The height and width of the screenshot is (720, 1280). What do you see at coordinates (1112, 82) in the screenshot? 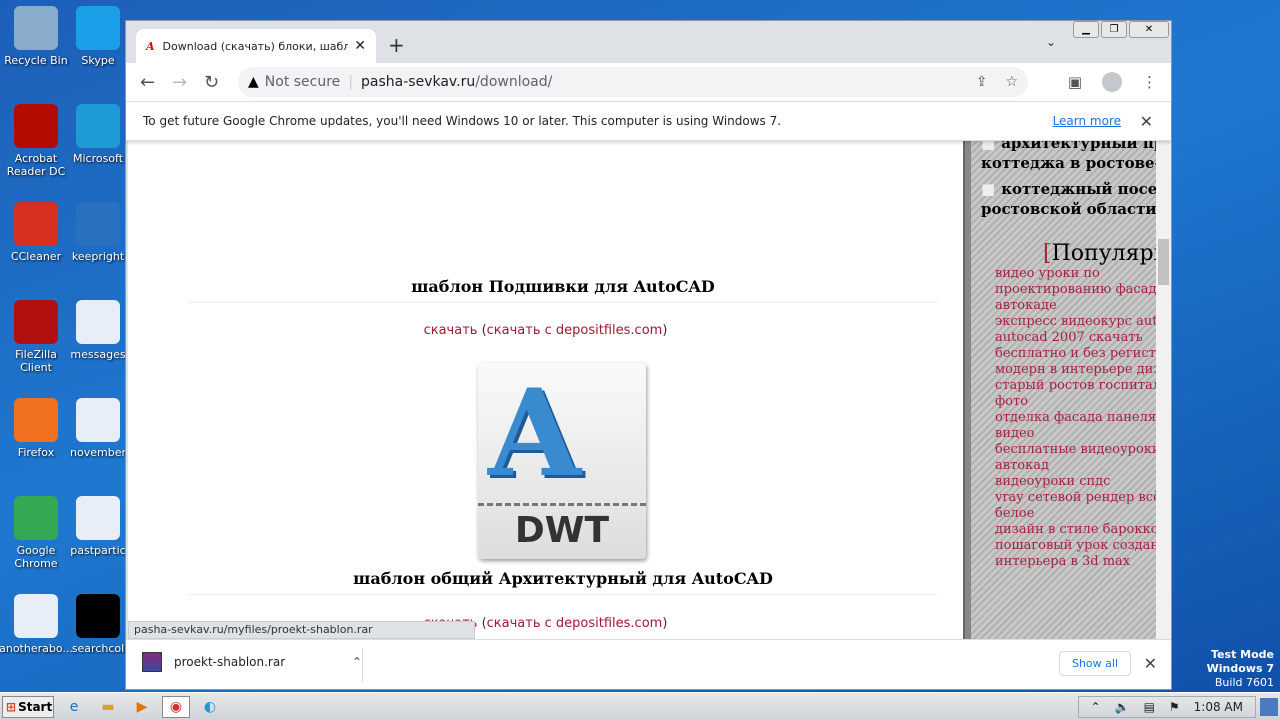
I see `profile-avatar` at bounding box center [1112, 82].